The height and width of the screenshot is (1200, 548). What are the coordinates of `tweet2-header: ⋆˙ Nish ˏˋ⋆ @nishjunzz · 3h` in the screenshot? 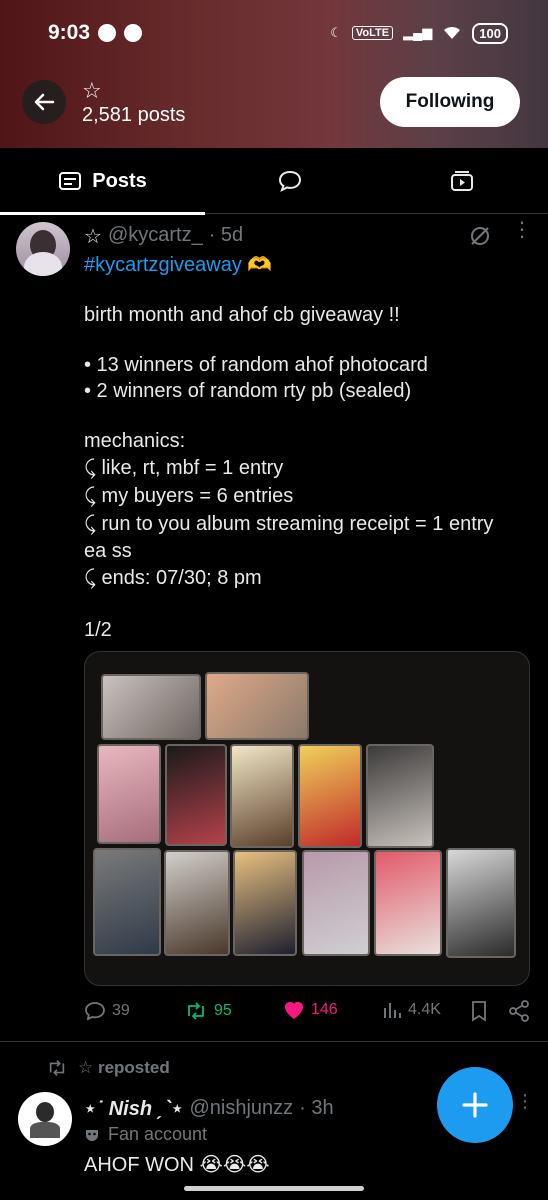 It's located at (209, 1108).